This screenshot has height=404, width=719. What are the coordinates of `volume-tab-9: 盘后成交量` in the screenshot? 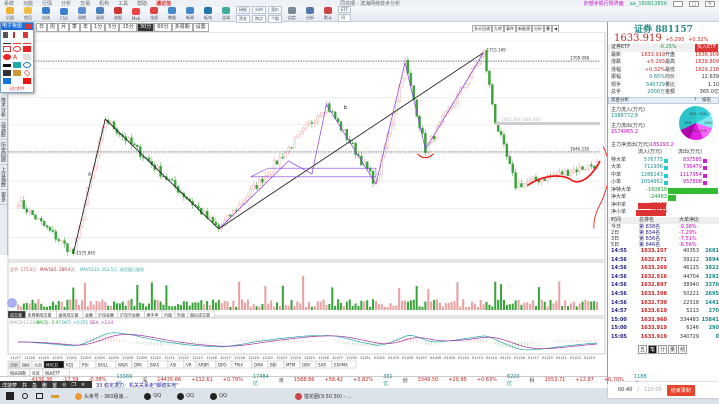 It's located at (200, 315).